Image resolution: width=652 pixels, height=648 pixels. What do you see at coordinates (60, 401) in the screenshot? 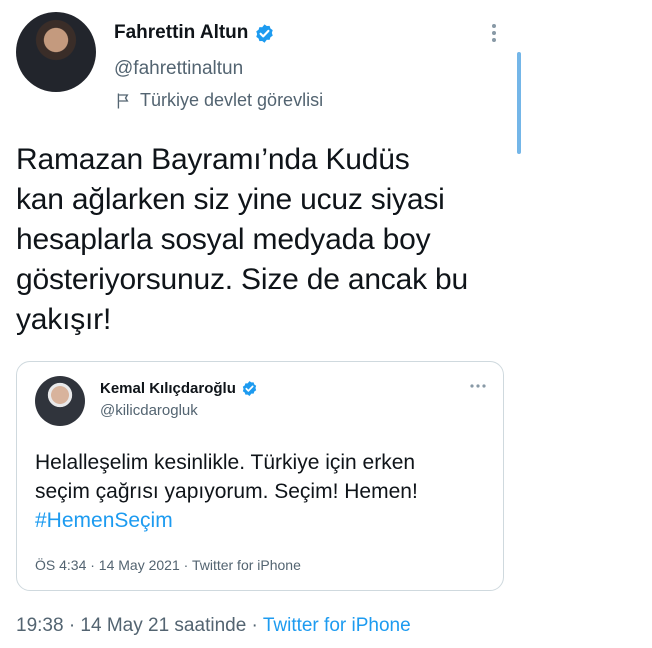
I see `quoted-author-avatar` at bounding box center [60, 401].